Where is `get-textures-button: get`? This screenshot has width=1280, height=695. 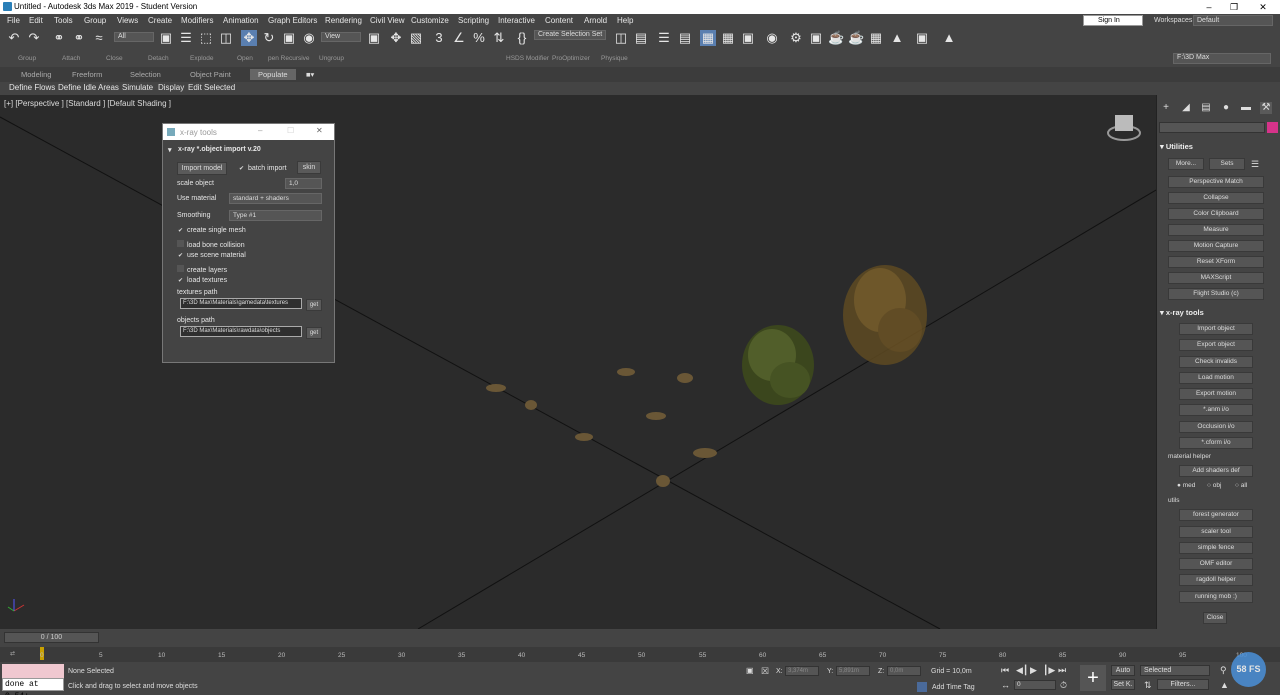 get-textures-button: get is located at coordinates (314, 305).